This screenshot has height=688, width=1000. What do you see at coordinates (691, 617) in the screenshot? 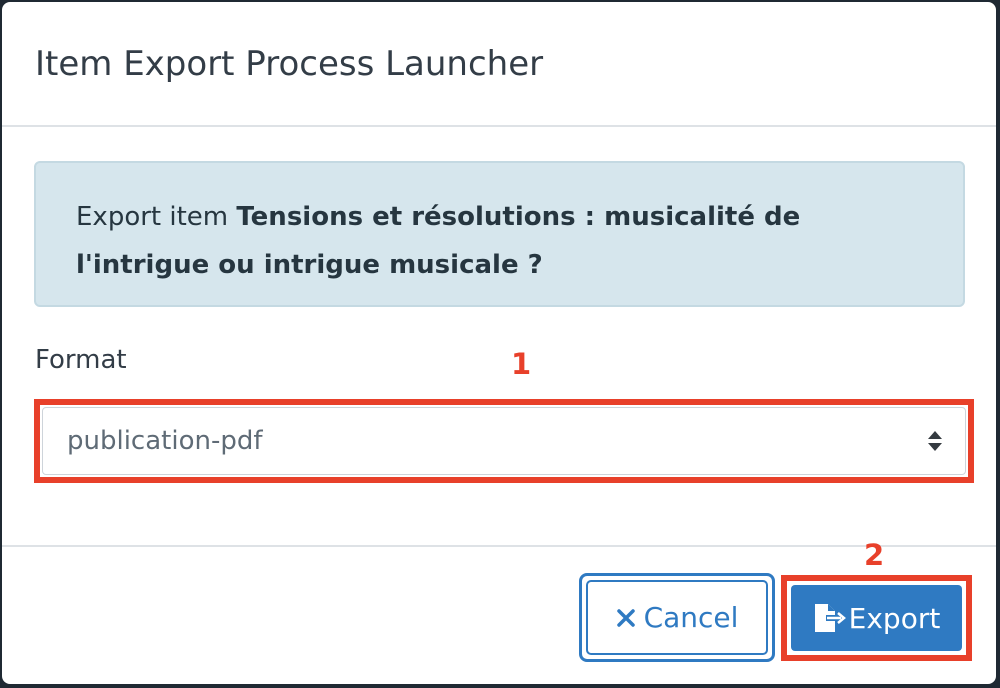
I see `cancel-button-label: Cancel` at bounding box center [691, 617].